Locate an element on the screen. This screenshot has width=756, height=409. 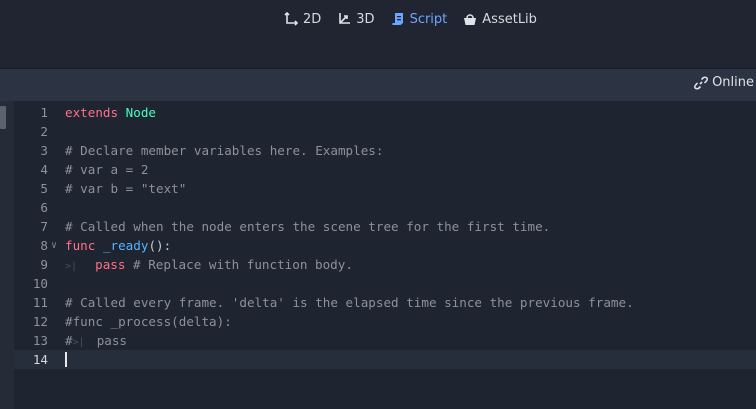
text-caret is located at coordinates (66, 359).